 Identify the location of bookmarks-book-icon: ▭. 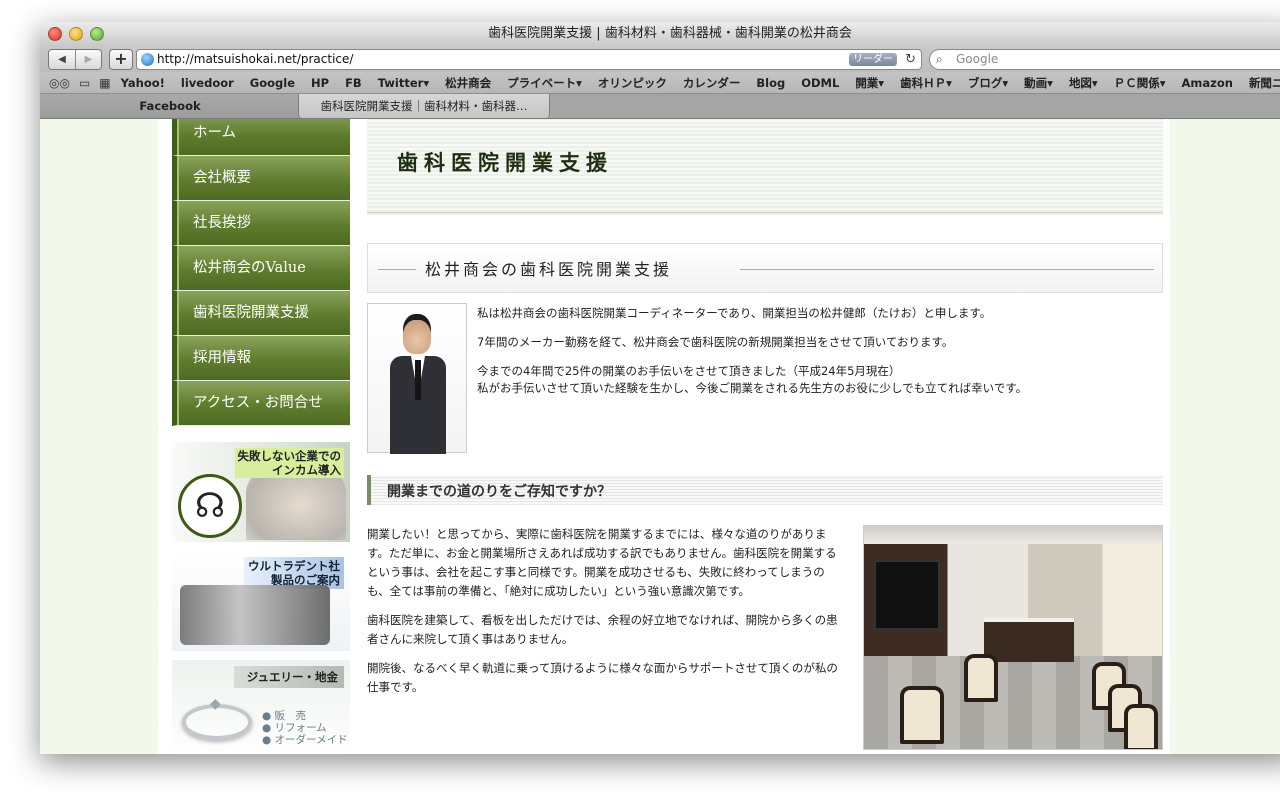
(84, 83).